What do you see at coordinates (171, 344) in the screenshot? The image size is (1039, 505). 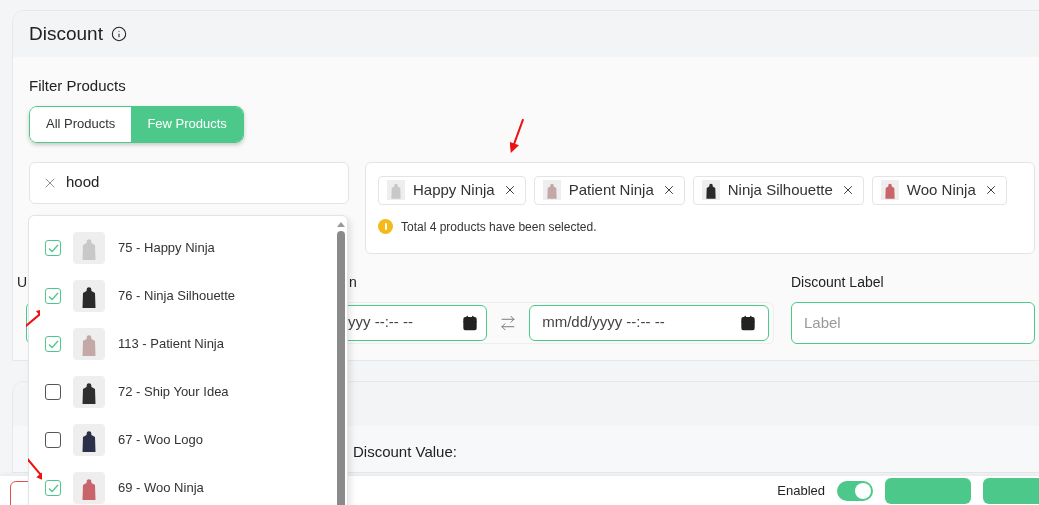 I see `result-label: 113 - Patient Ninja` at bounding box center [171, 344].